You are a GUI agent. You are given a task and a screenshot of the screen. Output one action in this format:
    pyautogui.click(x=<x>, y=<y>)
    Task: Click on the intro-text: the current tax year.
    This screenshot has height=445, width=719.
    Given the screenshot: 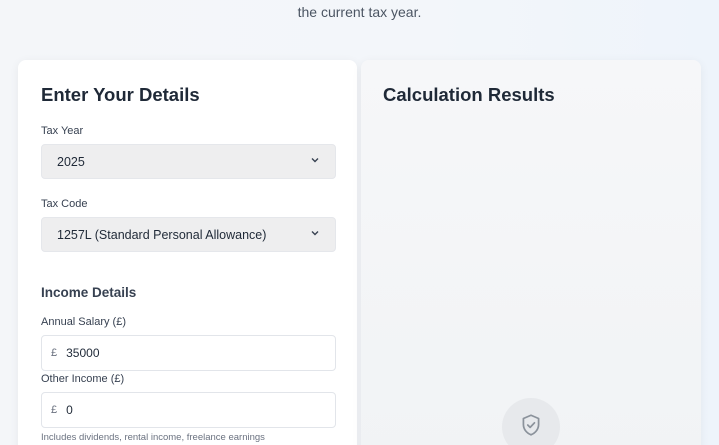 What is the action you would take?
    pyautogui.click(x=359, y=12)
    